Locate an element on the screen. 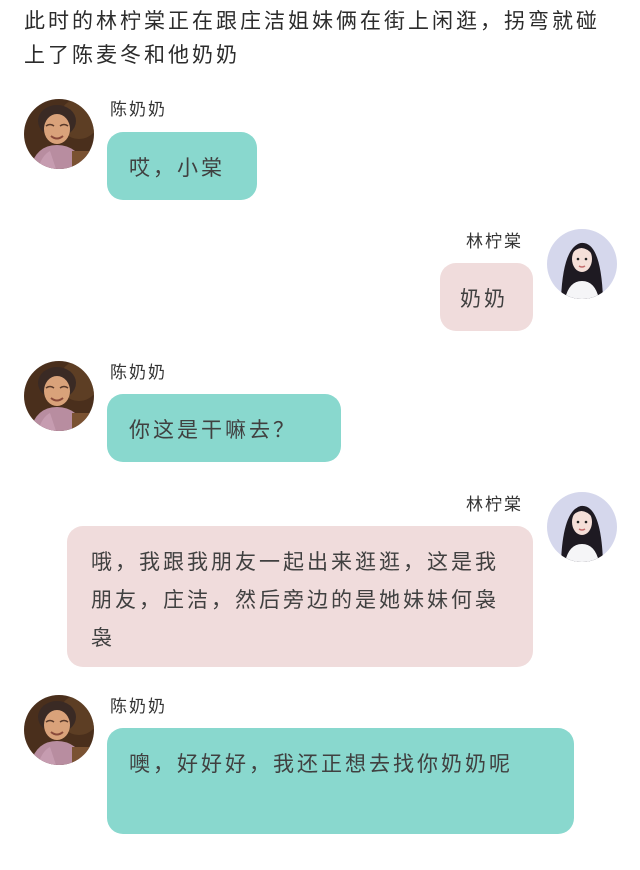  message-bubble-left: 哎，小棠 is located at coordinates (182, 166).